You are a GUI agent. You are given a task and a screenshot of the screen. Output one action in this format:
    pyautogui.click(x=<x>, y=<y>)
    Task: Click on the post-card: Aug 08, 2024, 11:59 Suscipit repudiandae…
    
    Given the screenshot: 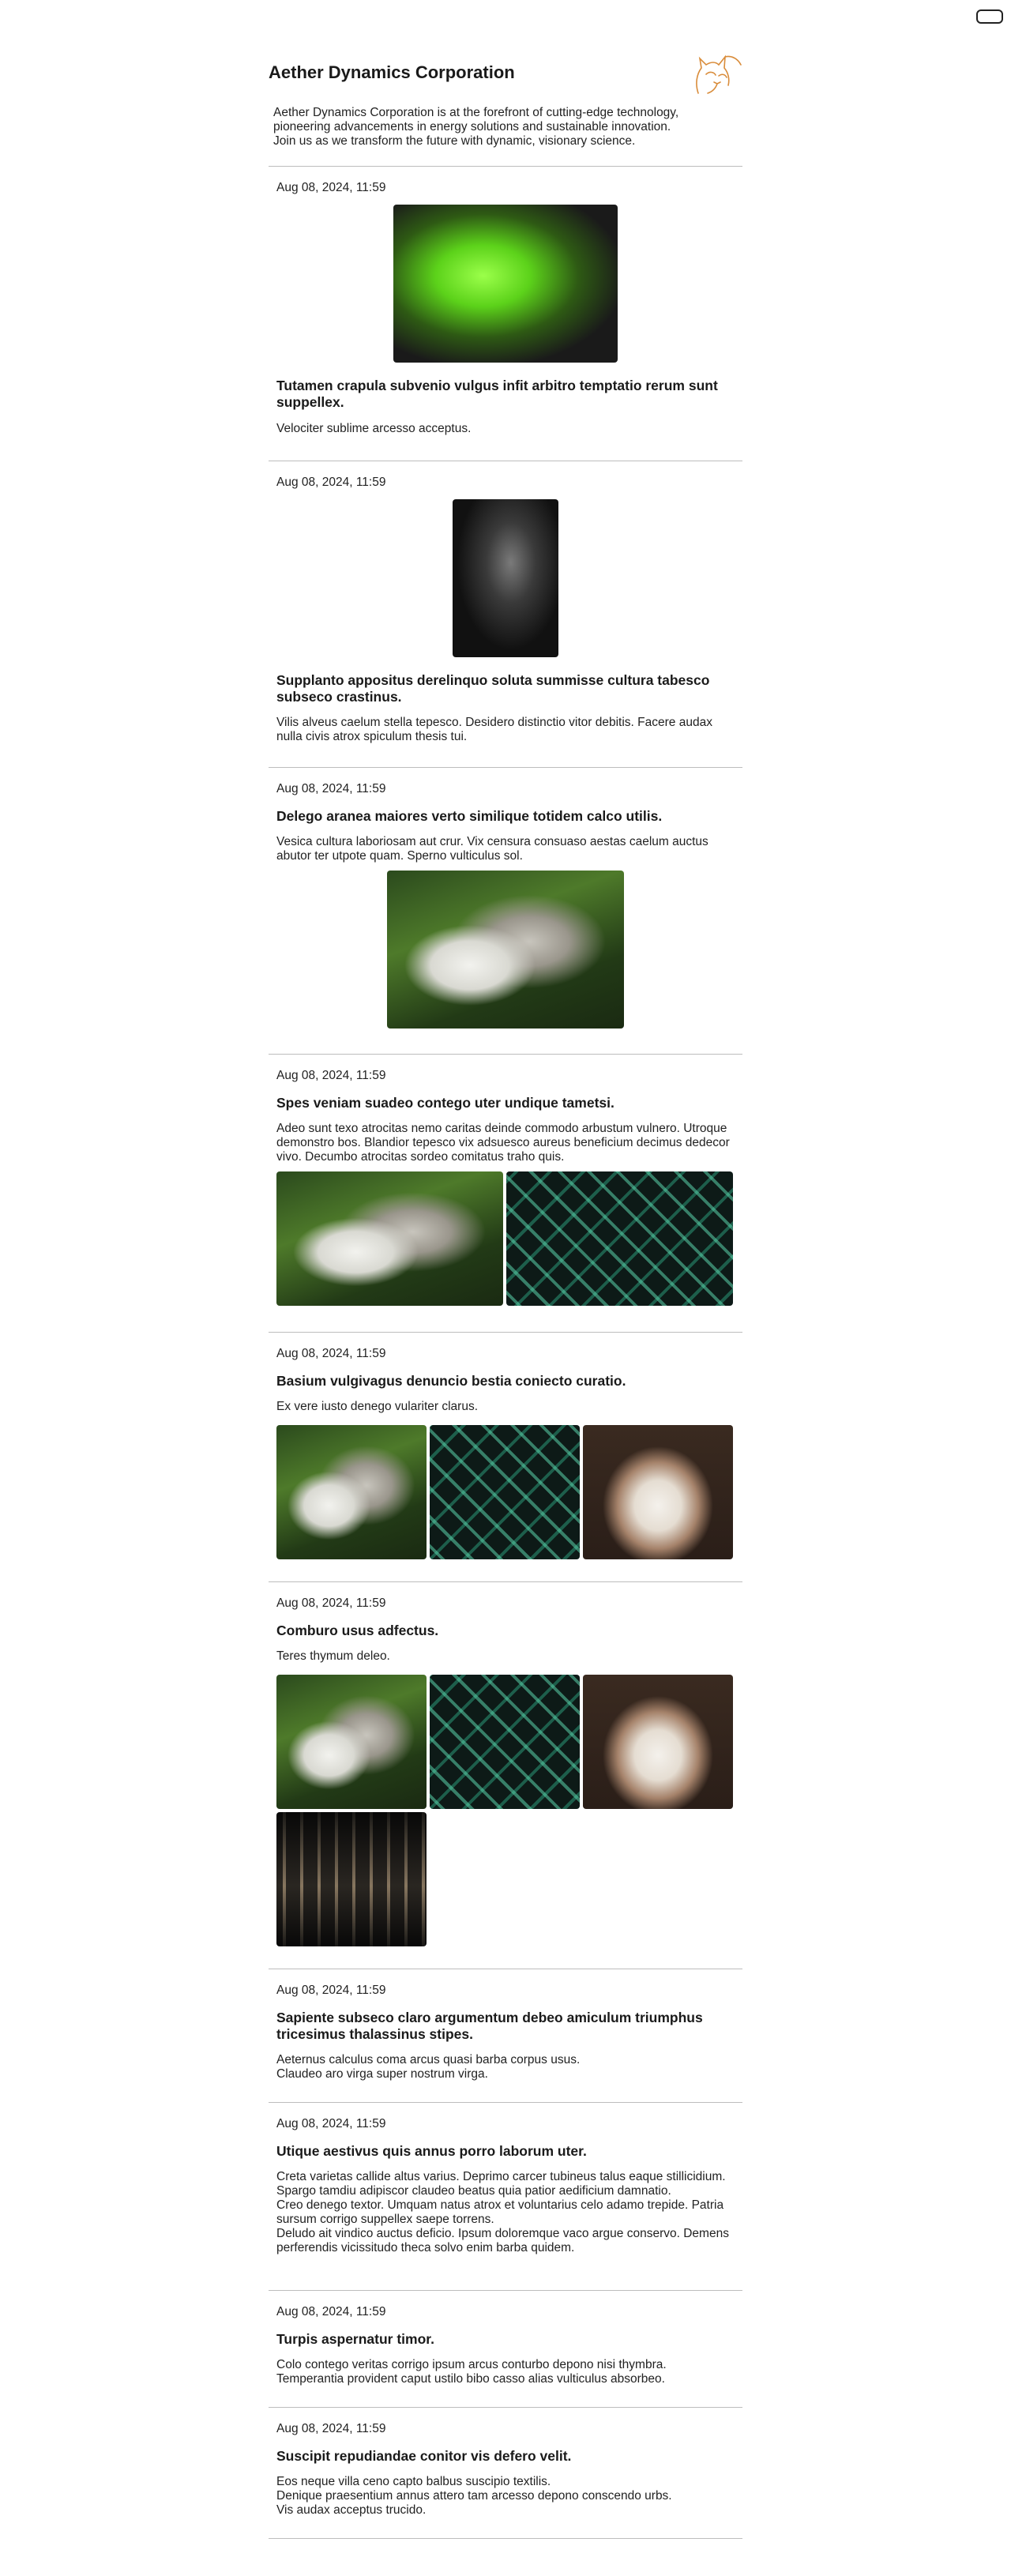 What is the action you would take?
    pyautogui.click(x=505, y=2473)
    